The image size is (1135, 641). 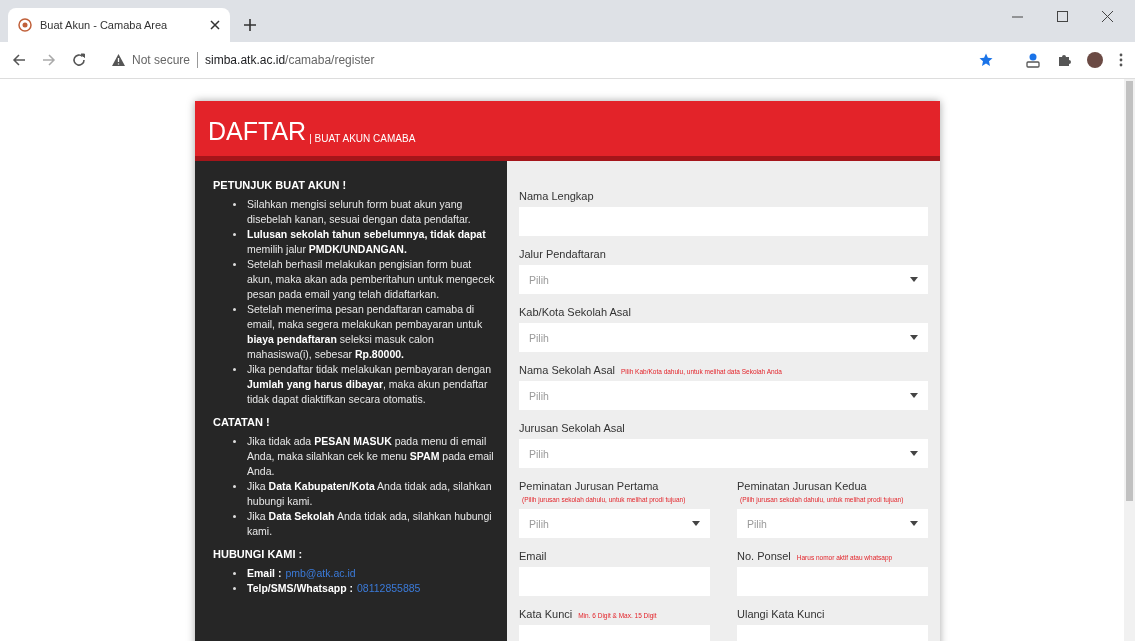 I want to click on page-title: DAFTAR, so click(x=257, y=131).